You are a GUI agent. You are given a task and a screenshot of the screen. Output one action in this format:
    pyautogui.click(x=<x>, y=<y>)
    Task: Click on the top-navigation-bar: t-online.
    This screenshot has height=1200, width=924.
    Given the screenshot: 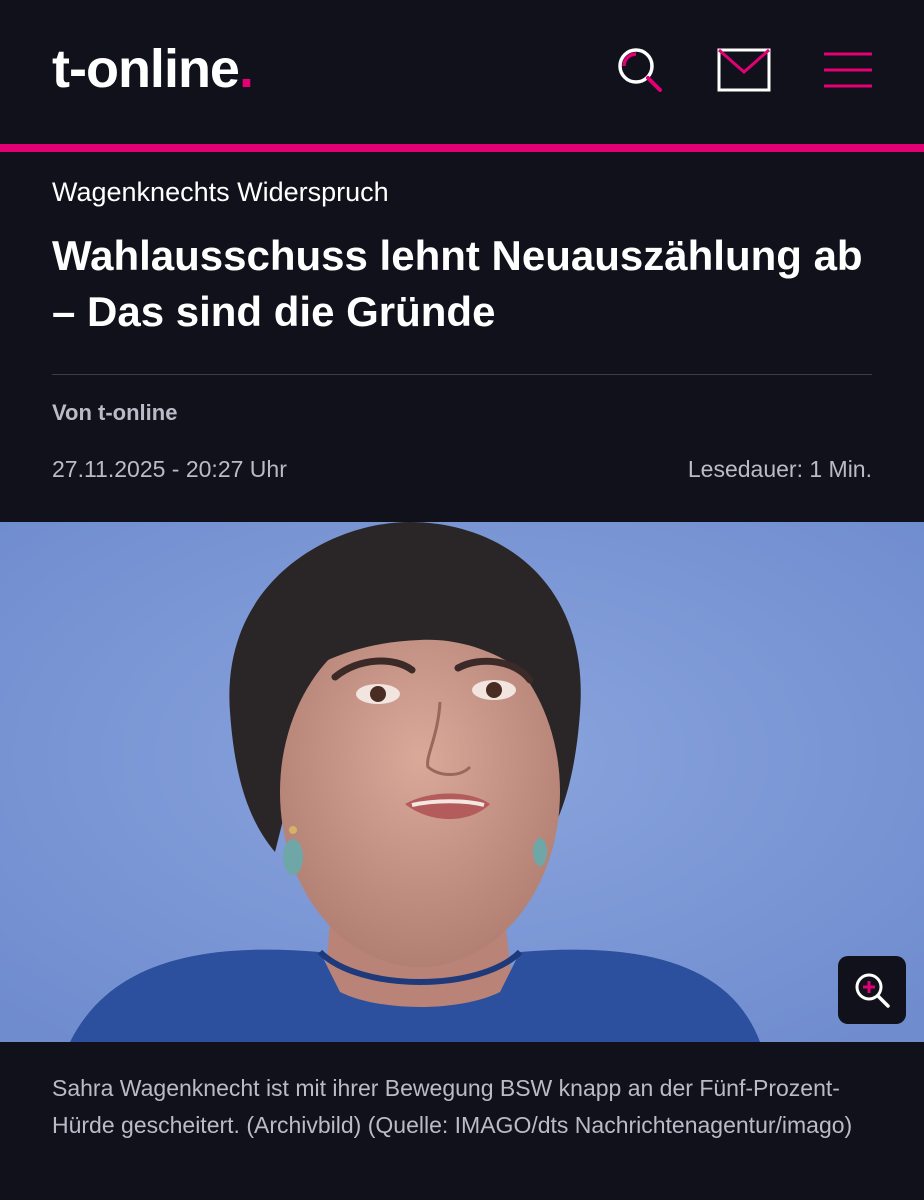 What is the action you would take?
    pyautogui.click(x=462, y=72)
    